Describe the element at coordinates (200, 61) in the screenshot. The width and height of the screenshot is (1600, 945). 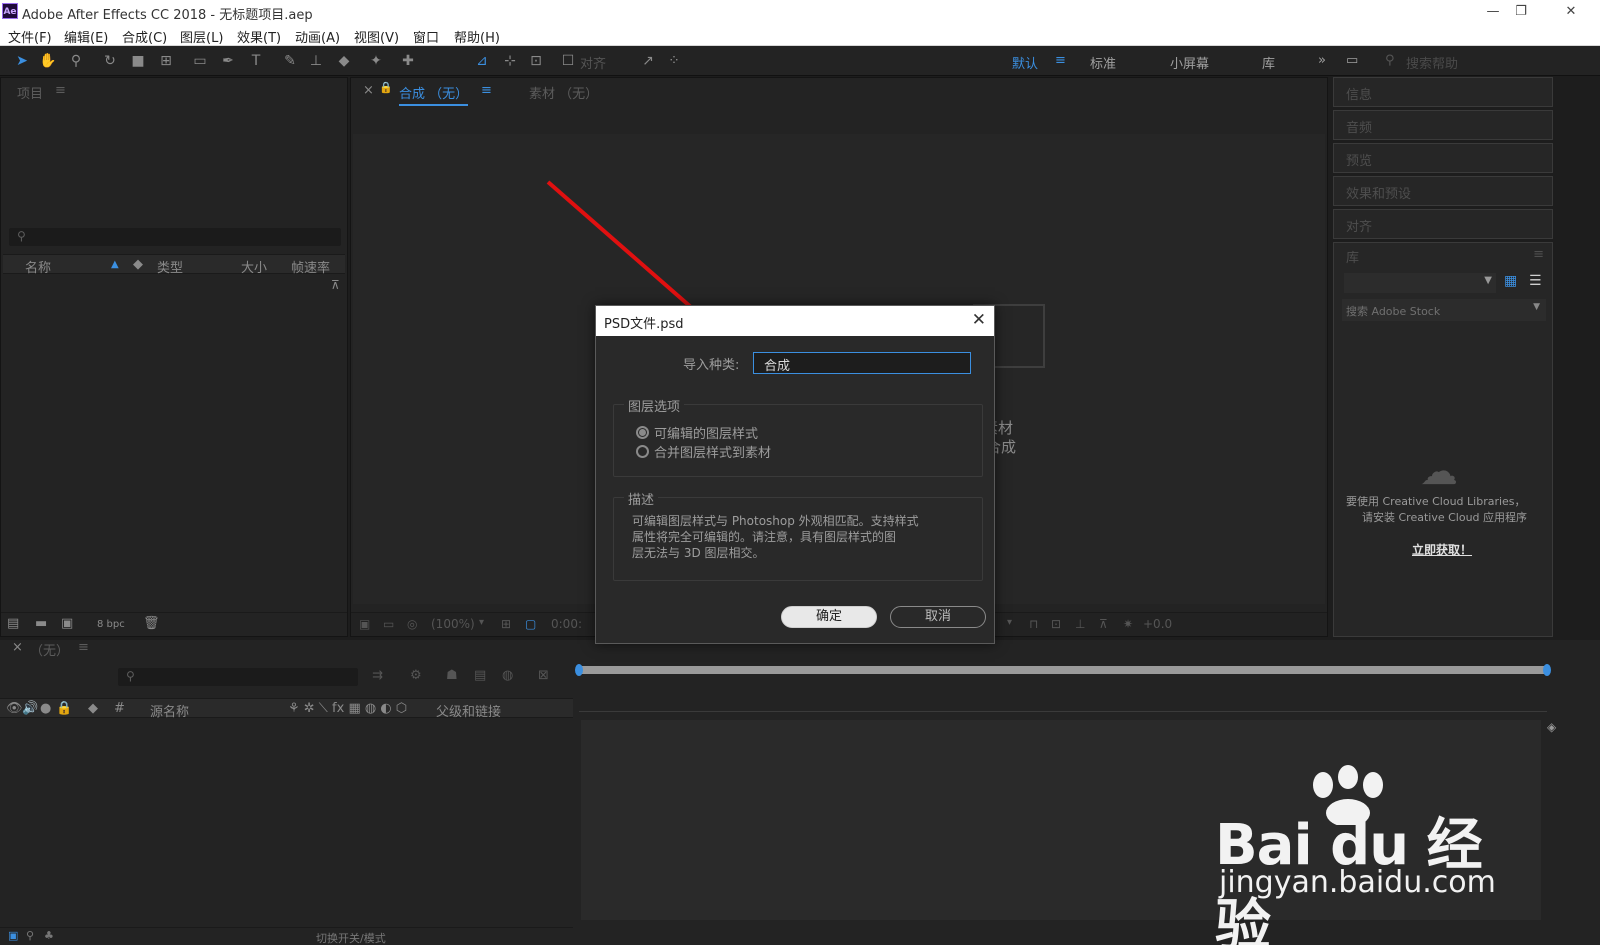
I see `rectangle-tool-icon: ▭` at that location.